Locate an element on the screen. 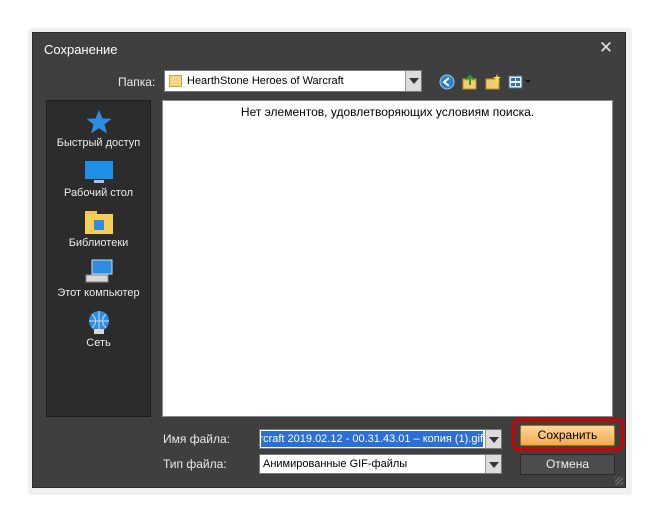 The image size is (658, 521). place-label: Рабочий стол is located at coordinates (98, 193).